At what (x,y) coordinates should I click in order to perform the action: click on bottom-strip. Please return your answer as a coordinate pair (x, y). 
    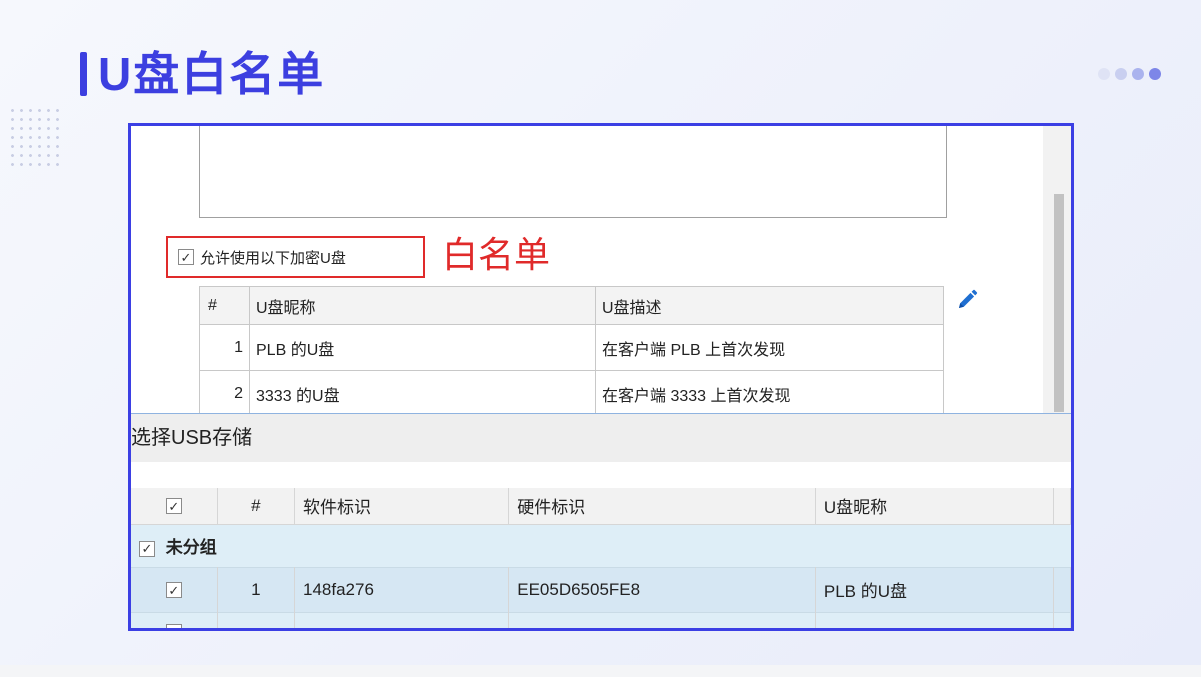
    Looking at the image, I should click on (600, 671).